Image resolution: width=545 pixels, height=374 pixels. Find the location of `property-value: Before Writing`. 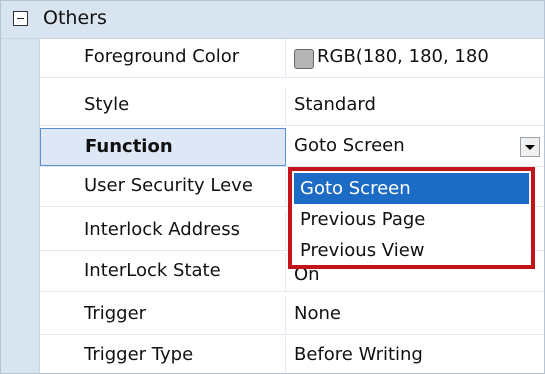

property-value: Before Writing is located at coordinates (358, 354).